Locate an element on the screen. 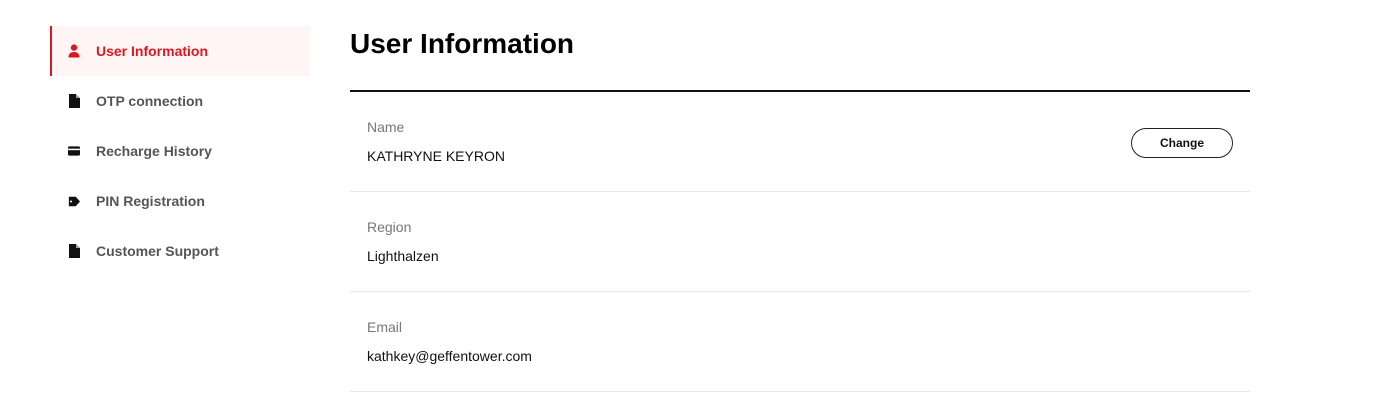 Image resolution: width=1374 pixels, height=406 pixels. region-label: Region is located at coordinates (389, 227).